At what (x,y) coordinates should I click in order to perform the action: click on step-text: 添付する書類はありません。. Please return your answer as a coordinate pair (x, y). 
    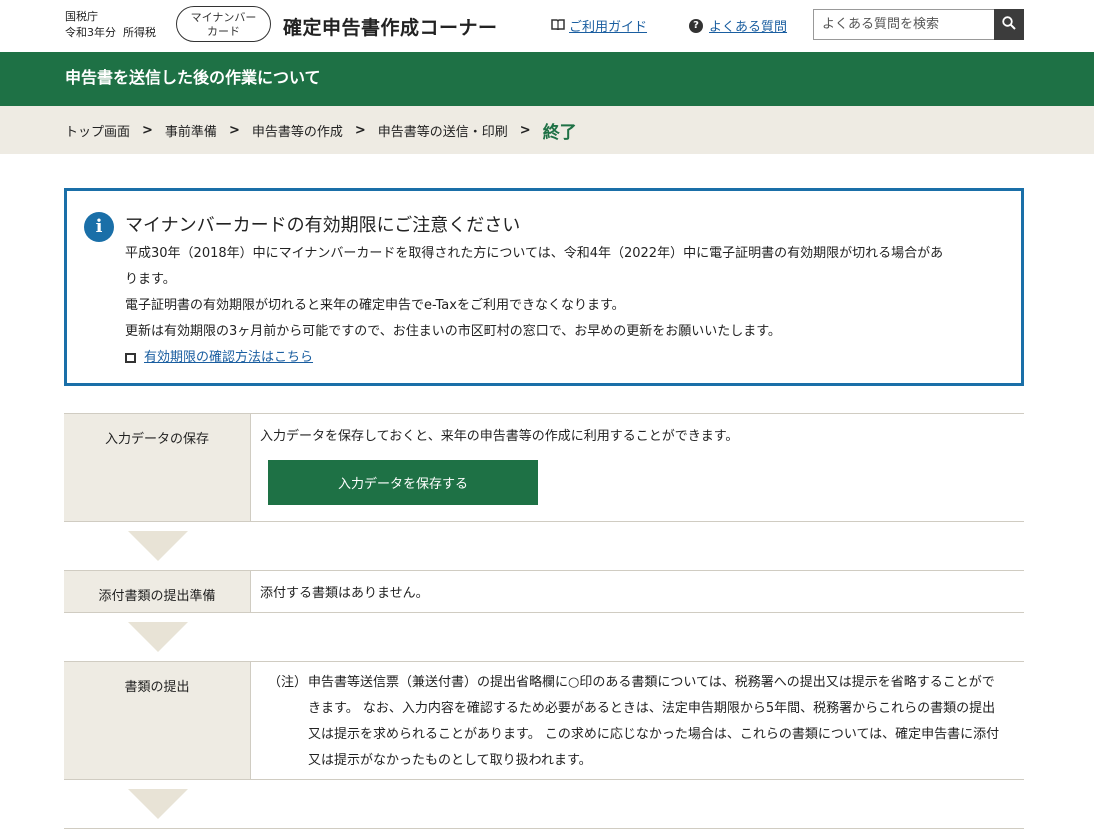
    Looking at the image, I should click on (344, 593).